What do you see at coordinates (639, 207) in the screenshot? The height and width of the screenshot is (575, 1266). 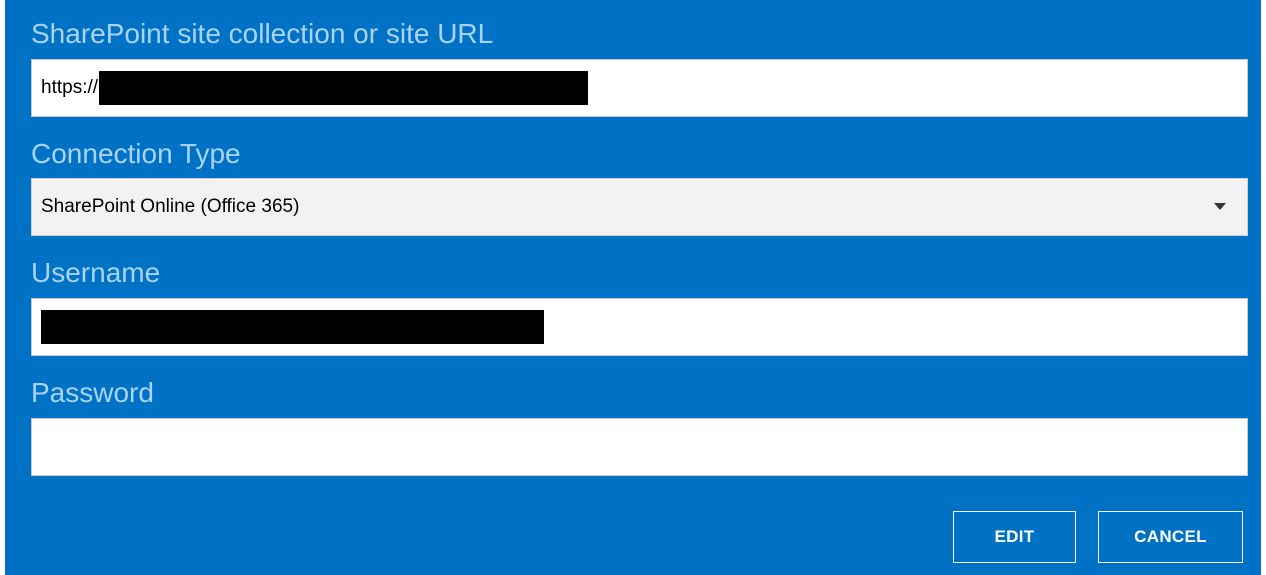 I see `connection-type-dropdown: SharePoint Online (Office 365)` at bounding box center [639, 207].